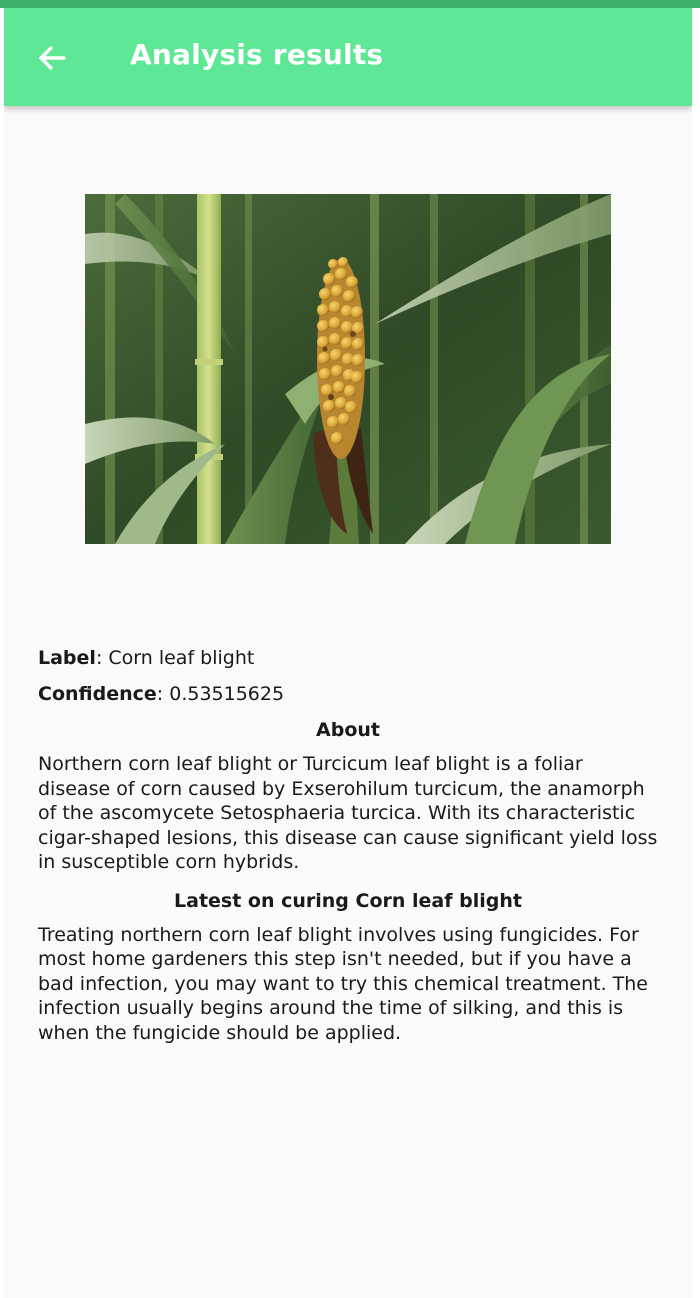  I want to click on arrow-left-icon, so click(52, 58).